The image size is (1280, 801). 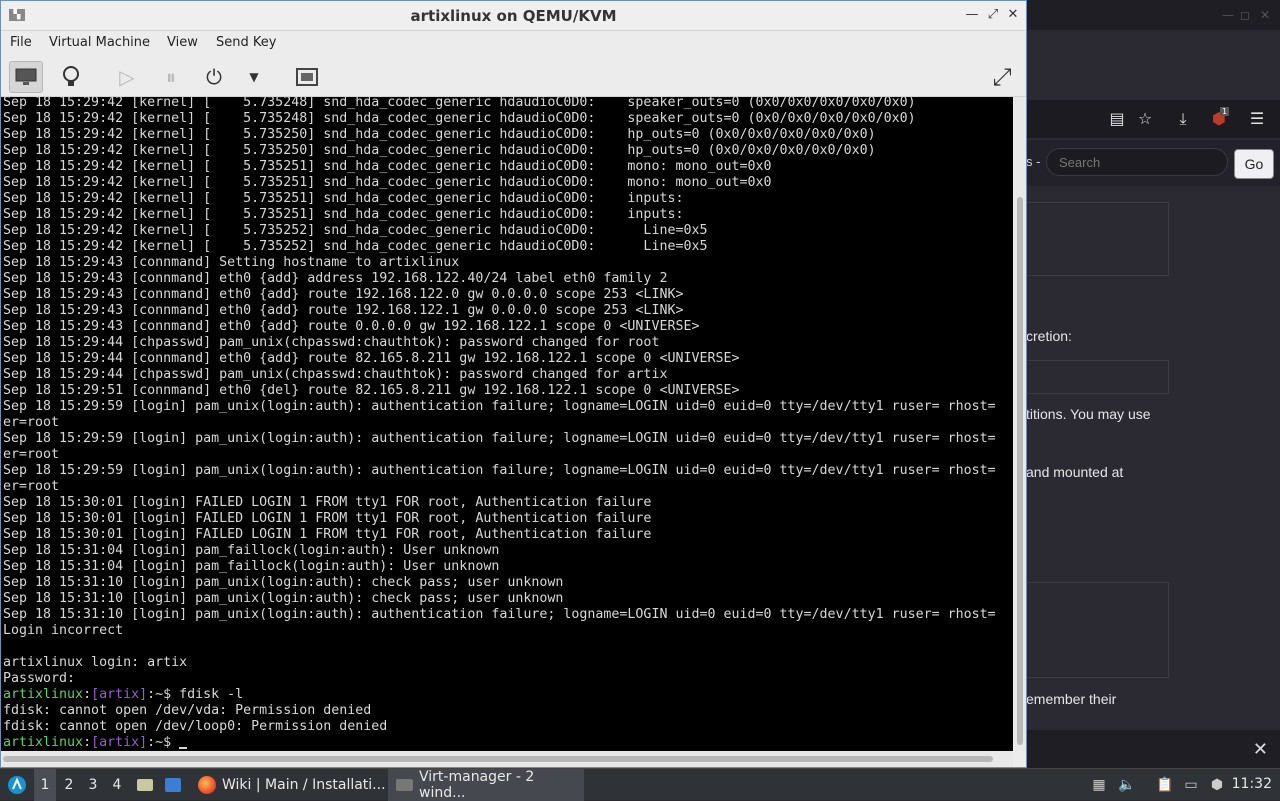 I want to click on pause-button: ⏸, so click(x=171, y=77).